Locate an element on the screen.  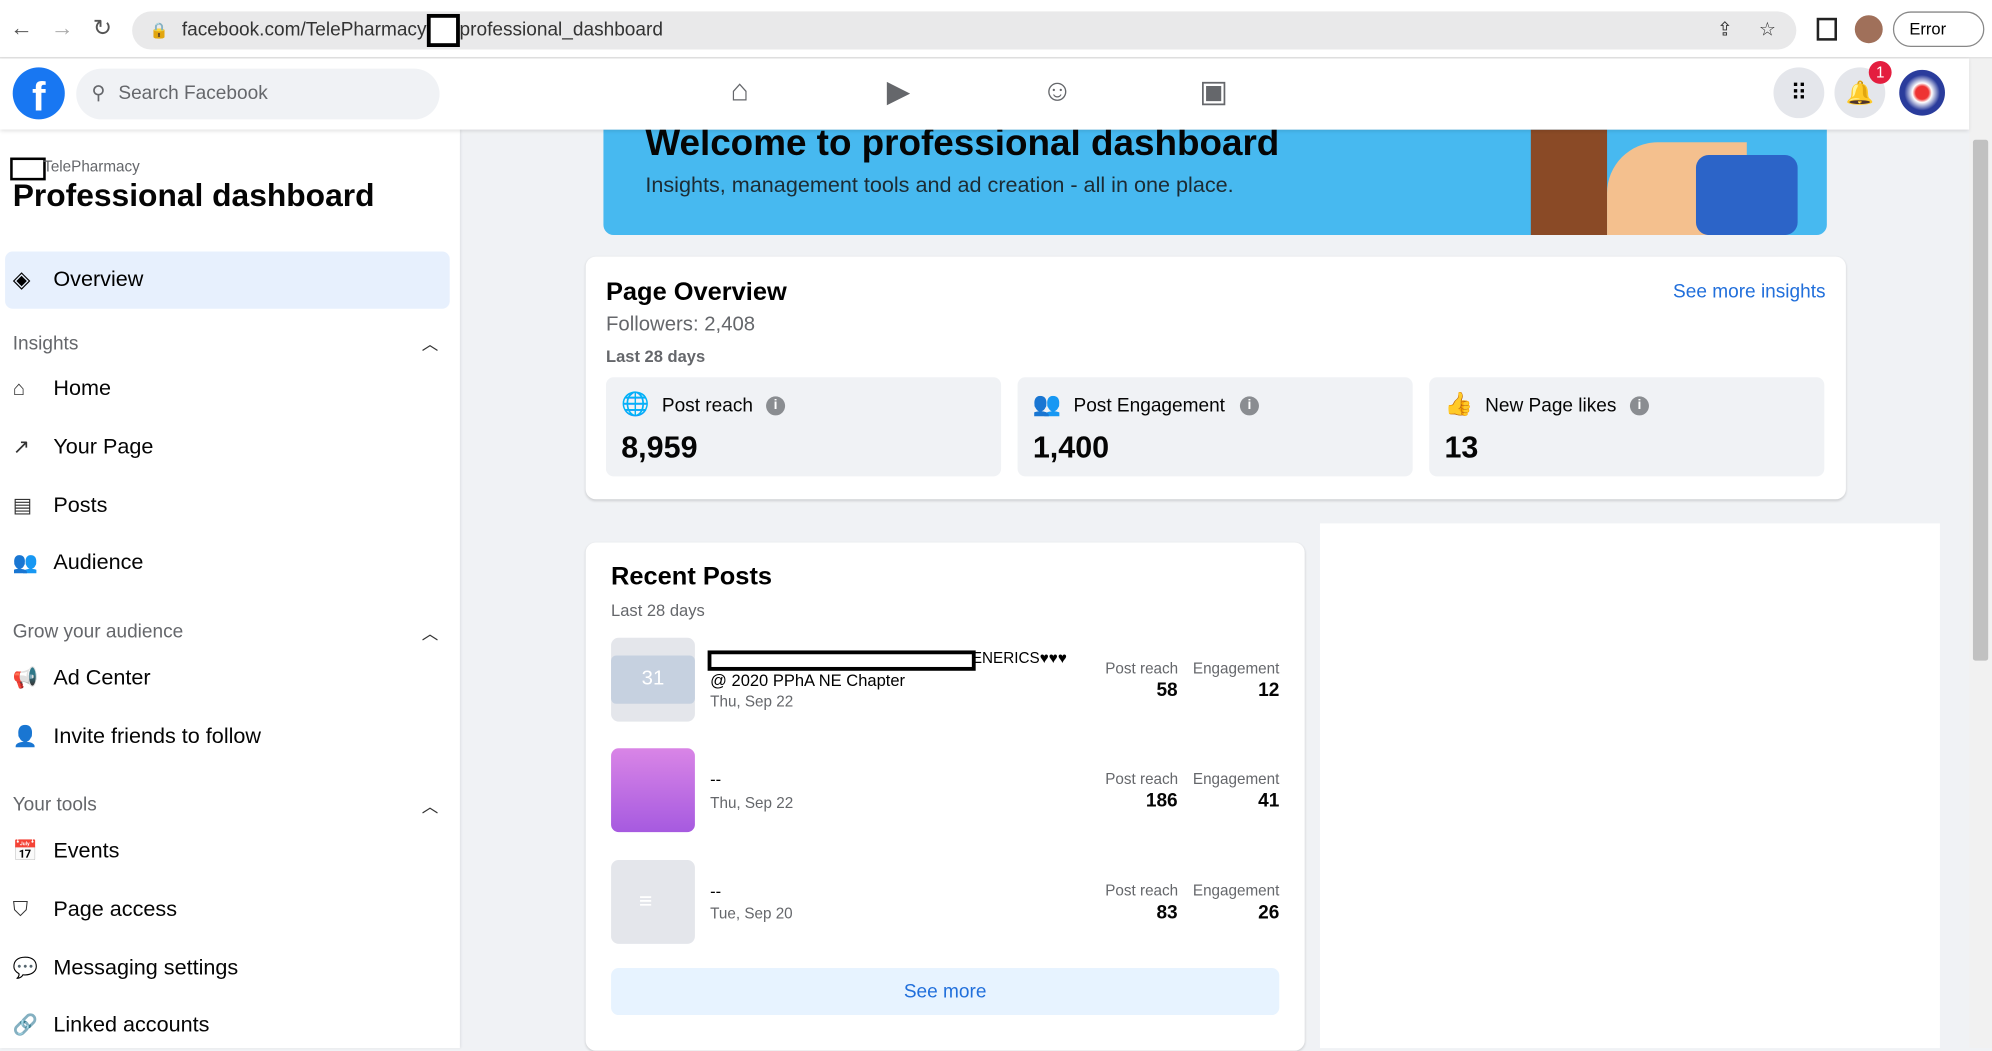
scrollbar is located at coordinates (1980, 553).